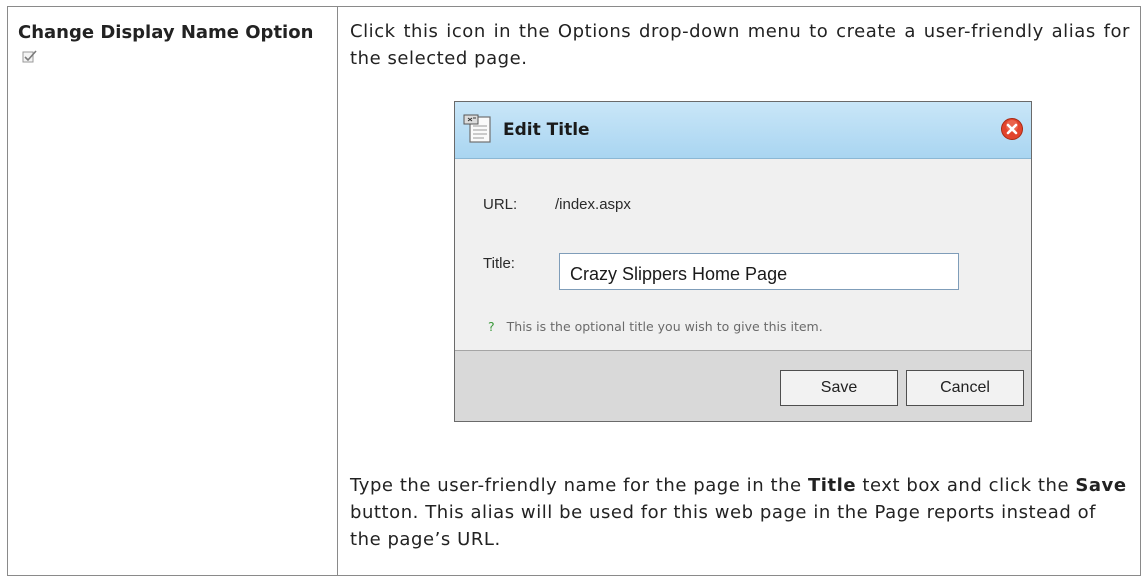  Describe the element at coordinates (593, 204) in the screenshot. I see `url-value: /index.aspx` at that location.